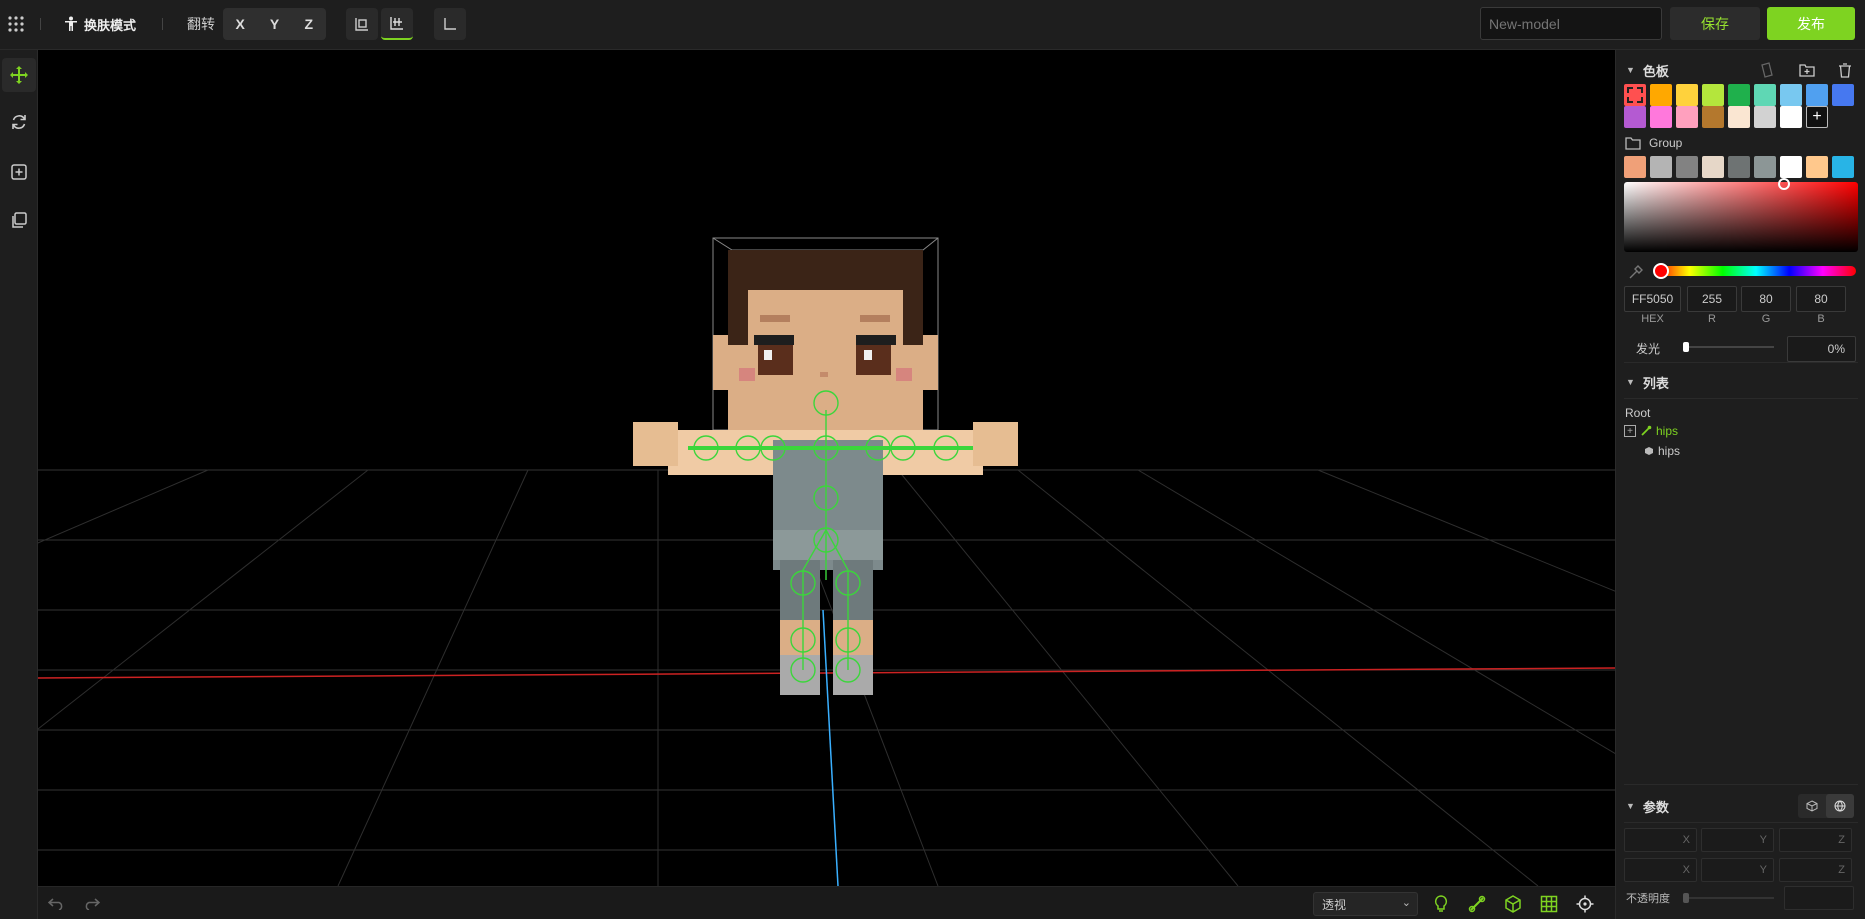 The height and width of the screenshot is (919, 1865). What do you see at coordinates (1571, 23) in the screenshot?
I see `model-name-input` at bounding box center [1571, 23].